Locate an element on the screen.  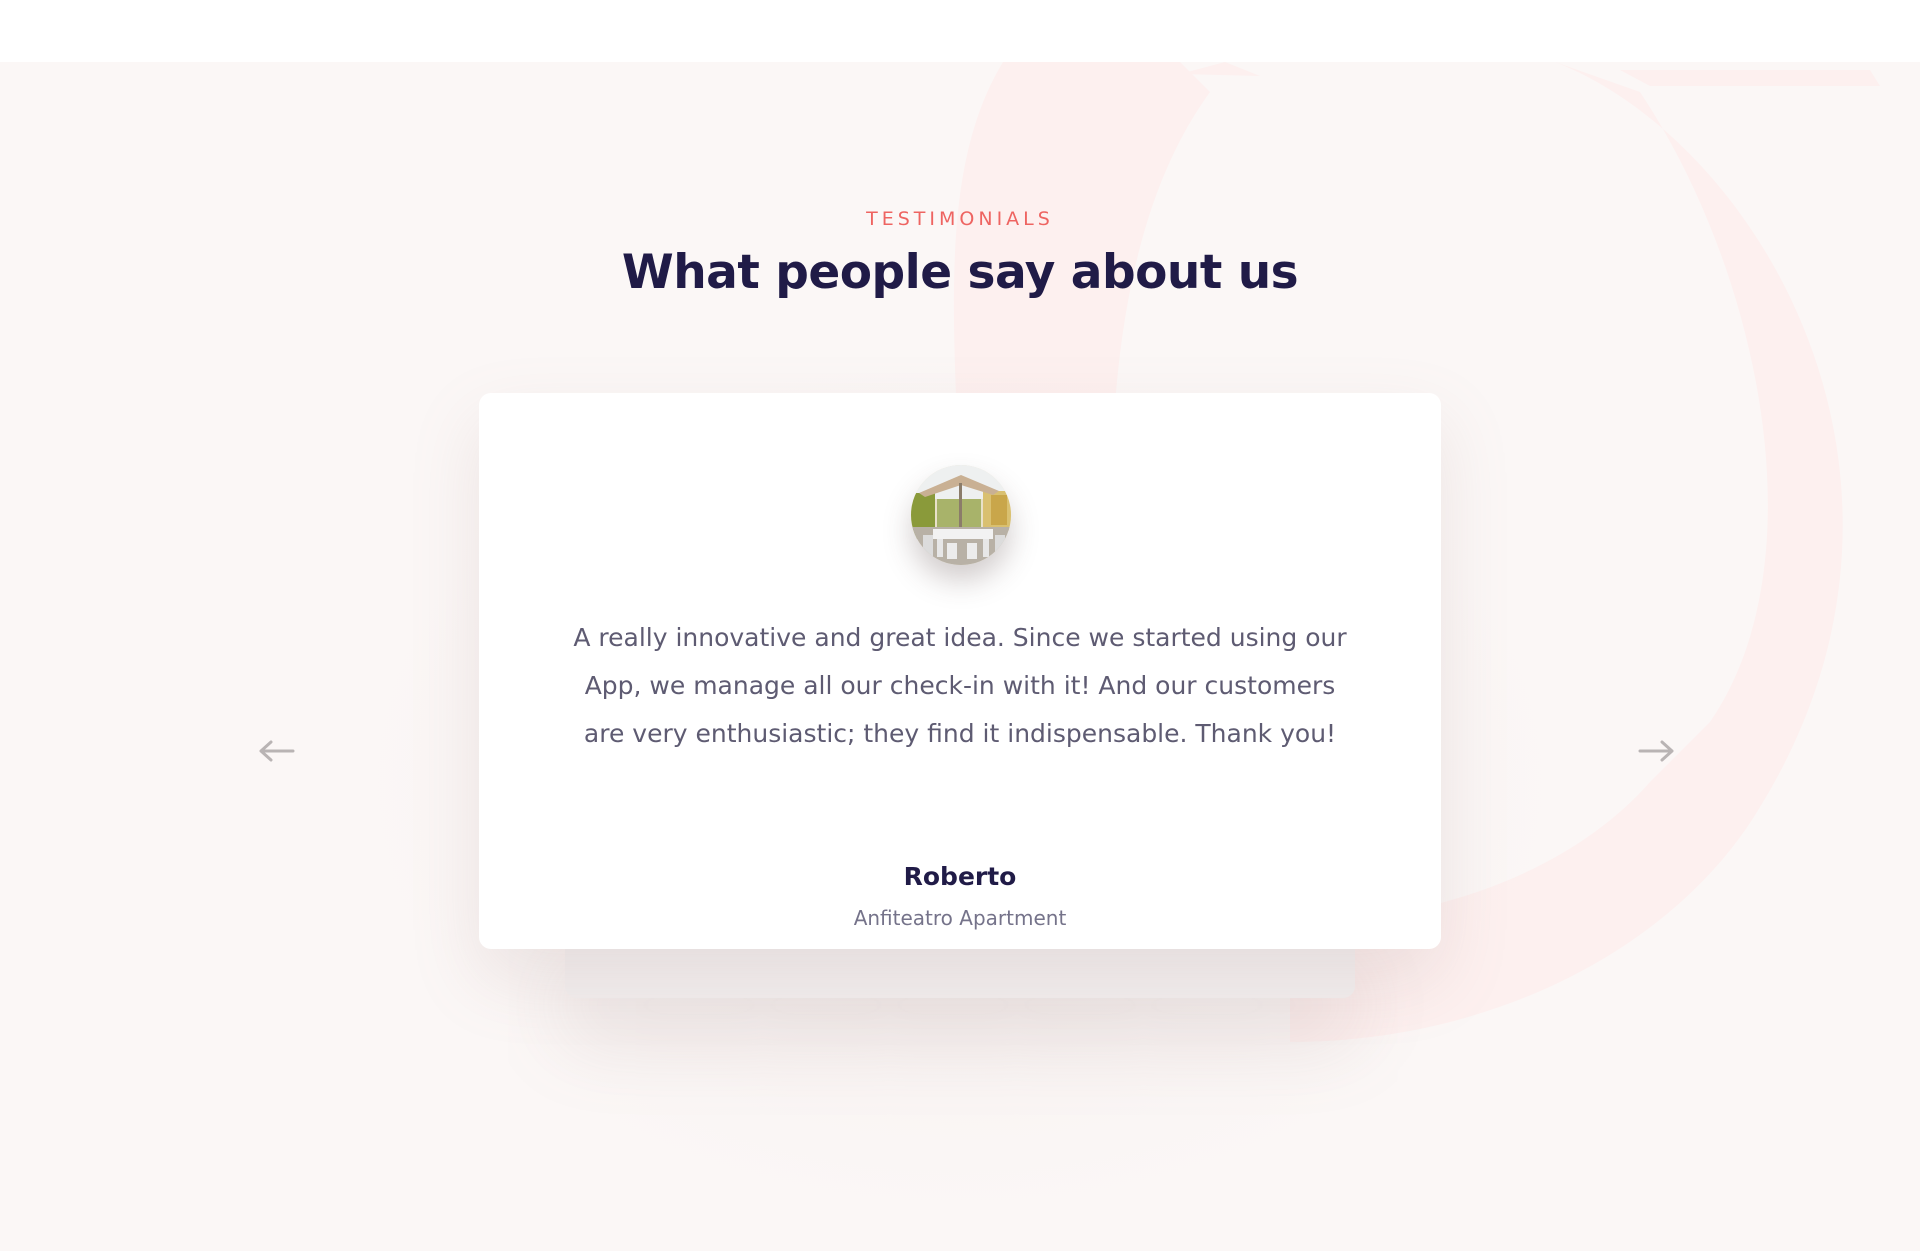
next-button is located at coordinates (1656, 751).